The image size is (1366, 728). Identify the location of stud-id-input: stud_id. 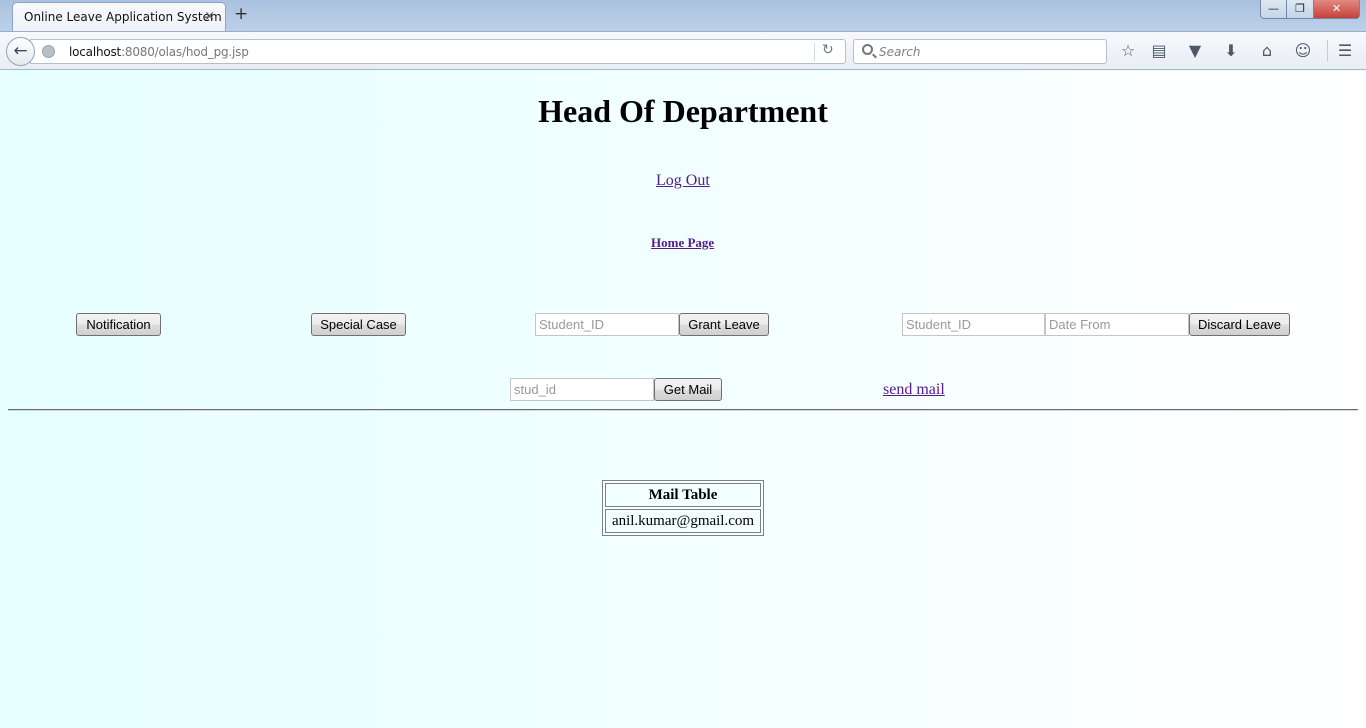
(582, 389).